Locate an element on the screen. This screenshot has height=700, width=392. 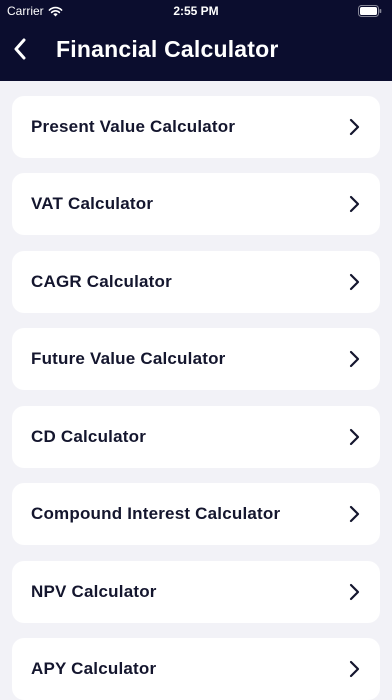
calculator-item-label: APY Calculator is located at coordinates (94, 668).